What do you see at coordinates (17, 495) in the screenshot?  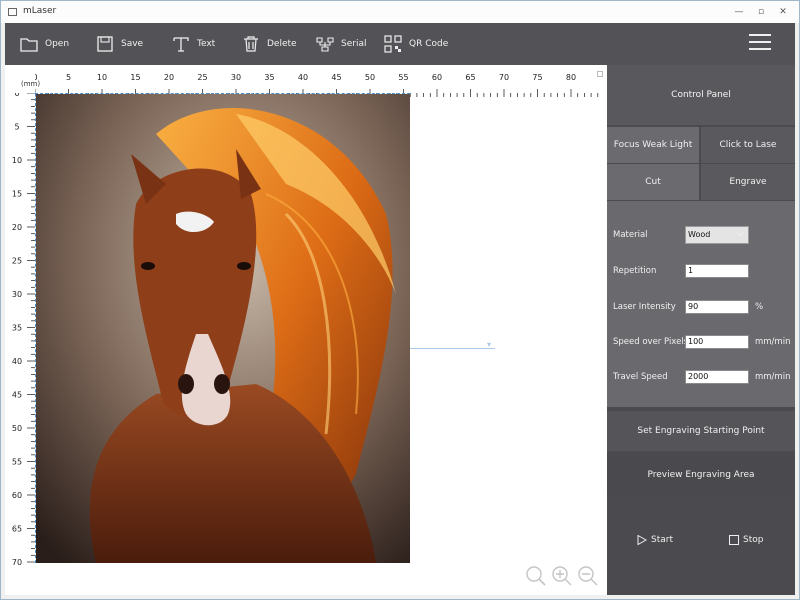 I see `ruler-left-label: 60` at bounding box center [17, 495].